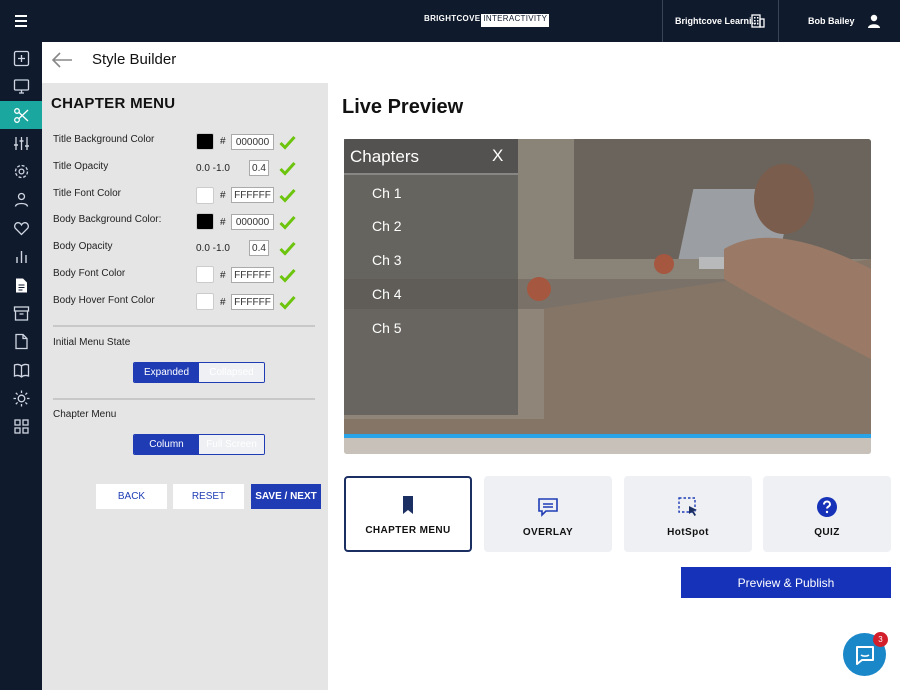 This screenshot has width=900, height=690. I want to click on save-next-button: SAVE / NEXT, so click(286, 496).